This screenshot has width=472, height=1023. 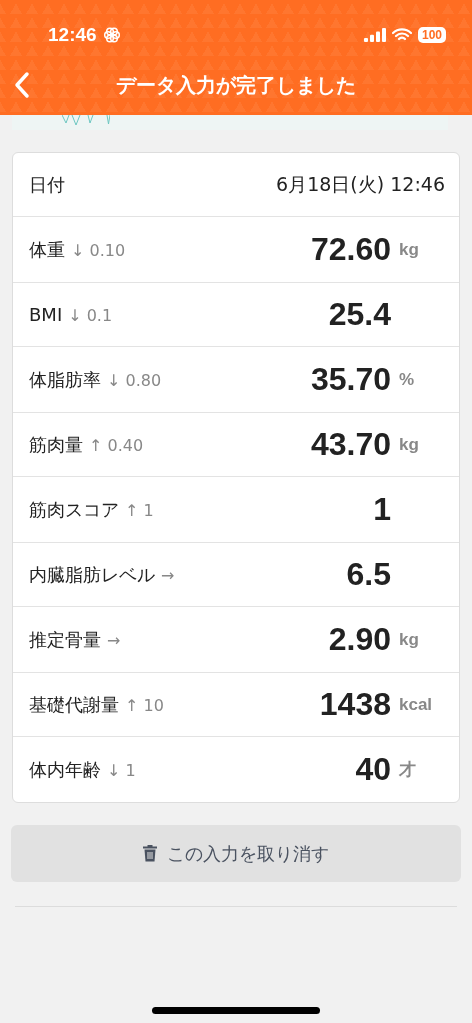 What do you see at coordinates (350, 444) in the screenshot?
I see `measurement-value: 43.70` at bounding box center [350, 444].